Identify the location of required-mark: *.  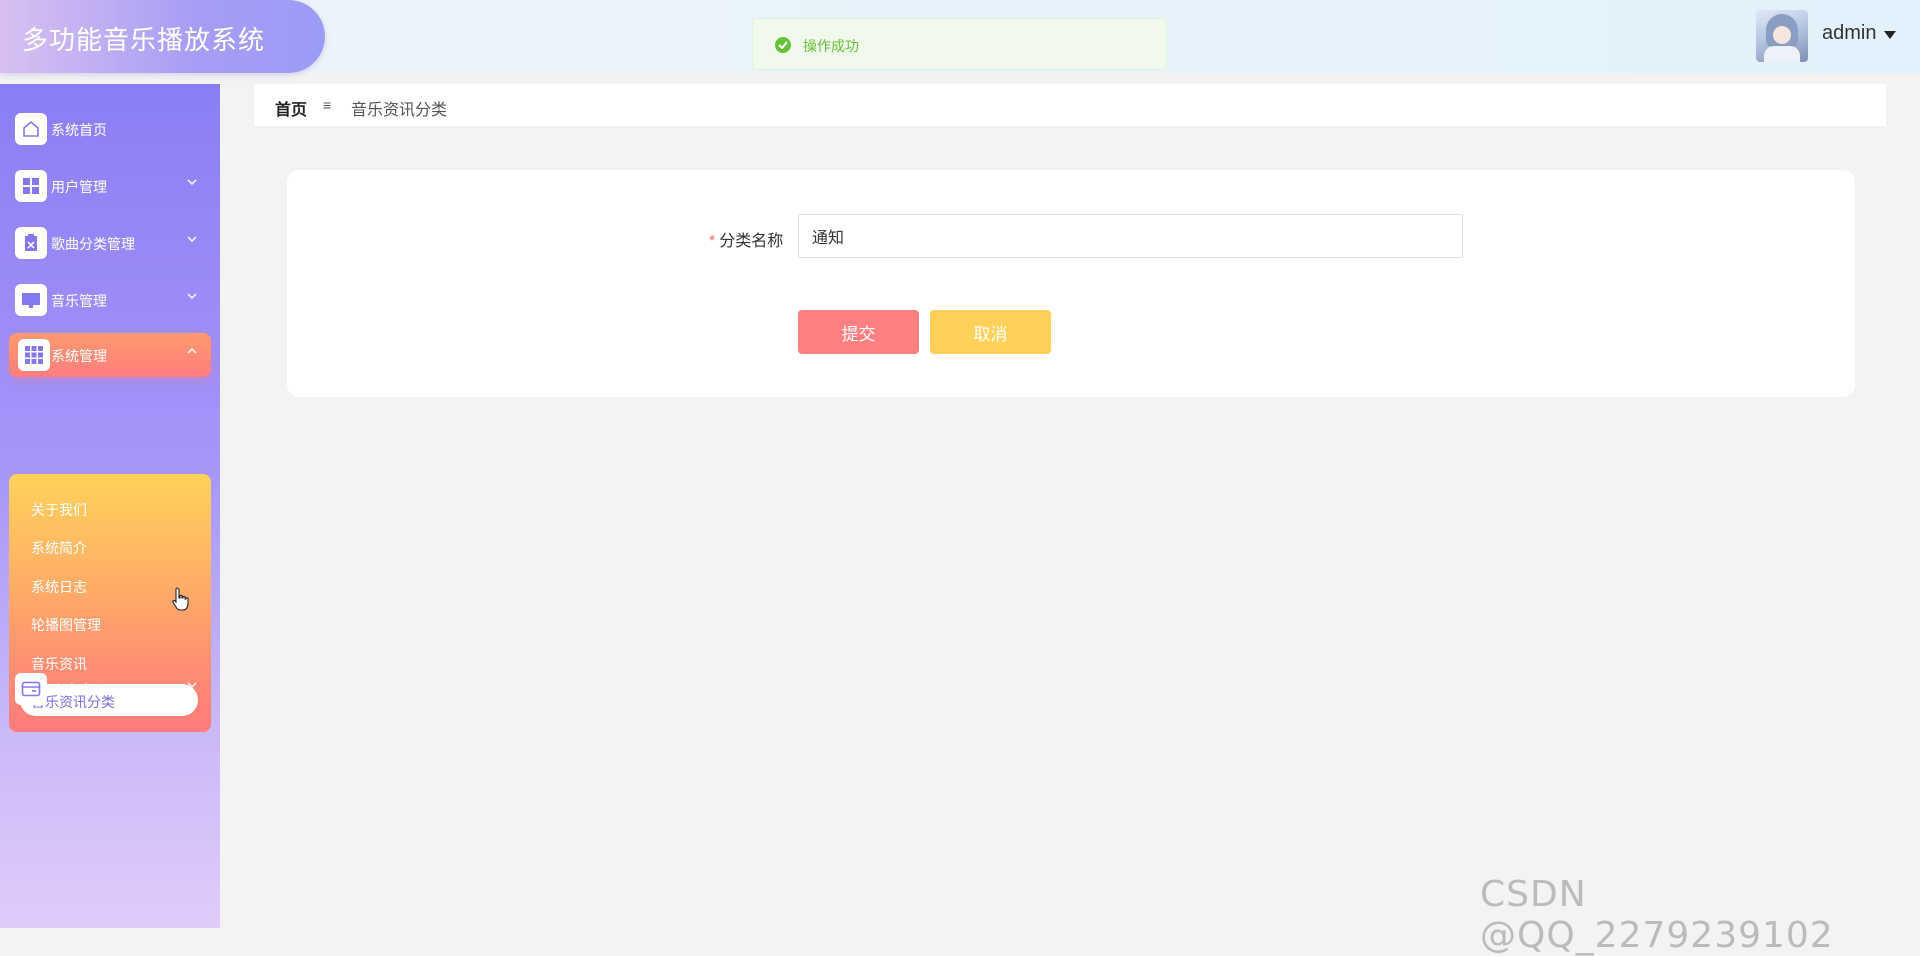
(712, 241).